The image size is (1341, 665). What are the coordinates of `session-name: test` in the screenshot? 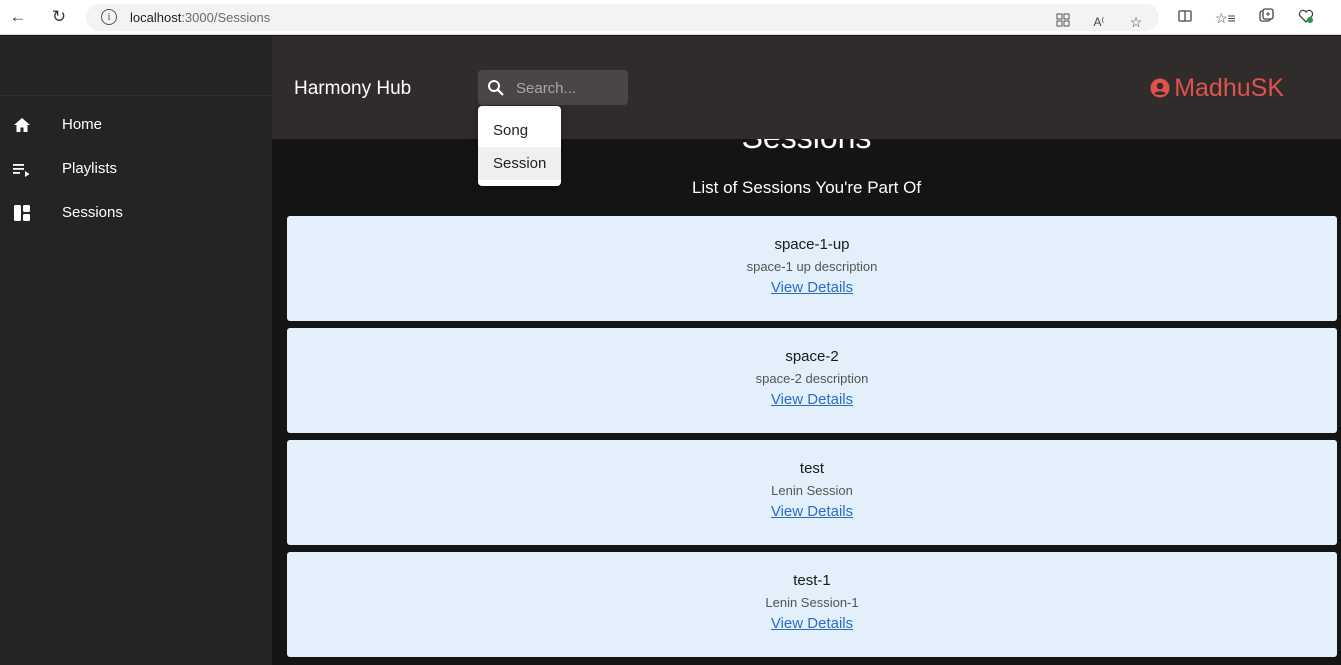 It's located at (812, 468).